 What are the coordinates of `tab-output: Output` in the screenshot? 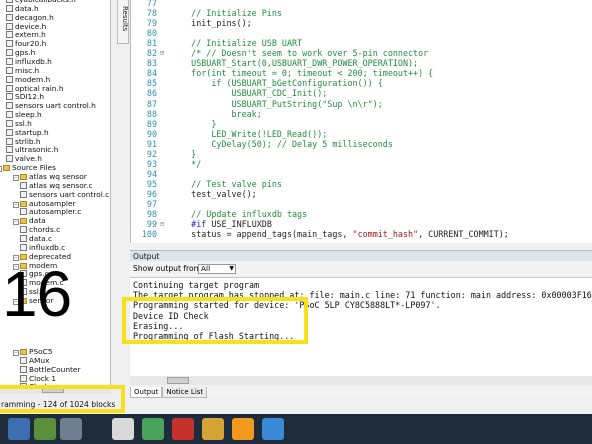 It's located at (146, 392).